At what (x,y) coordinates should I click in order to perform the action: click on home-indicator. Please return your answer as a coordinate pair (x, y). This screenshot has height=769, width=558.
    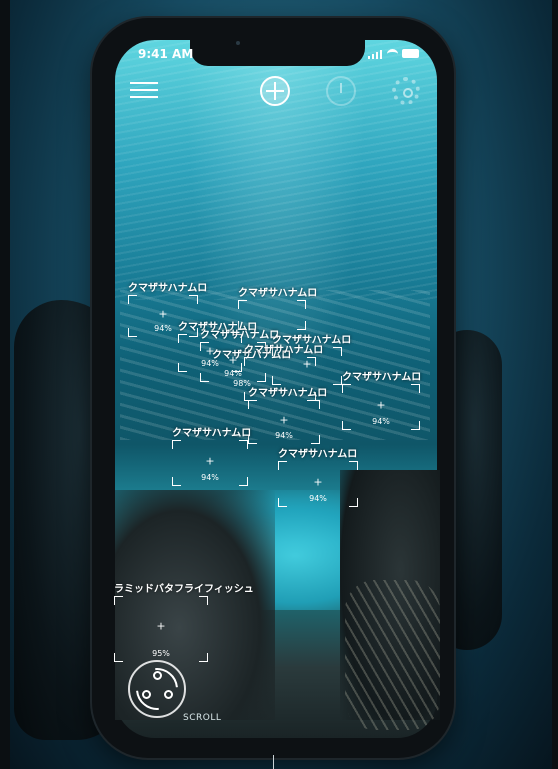
    Looking at the image, I should click on (273, 762).